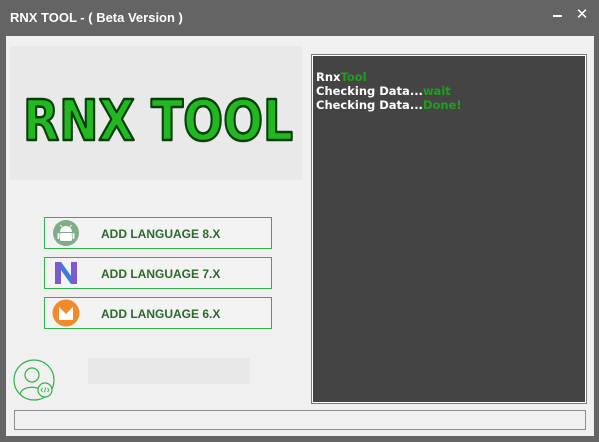 This screenshot has width=599, height=442. Describe the element at coordinates (66, 273) in the screenshot. I see `android-nougat-icon` at that location.